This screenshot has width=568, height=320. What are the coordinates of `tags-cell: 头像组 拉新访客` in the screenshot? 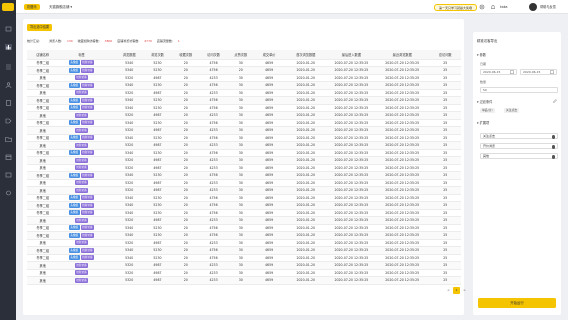 It's located at (81, 213).